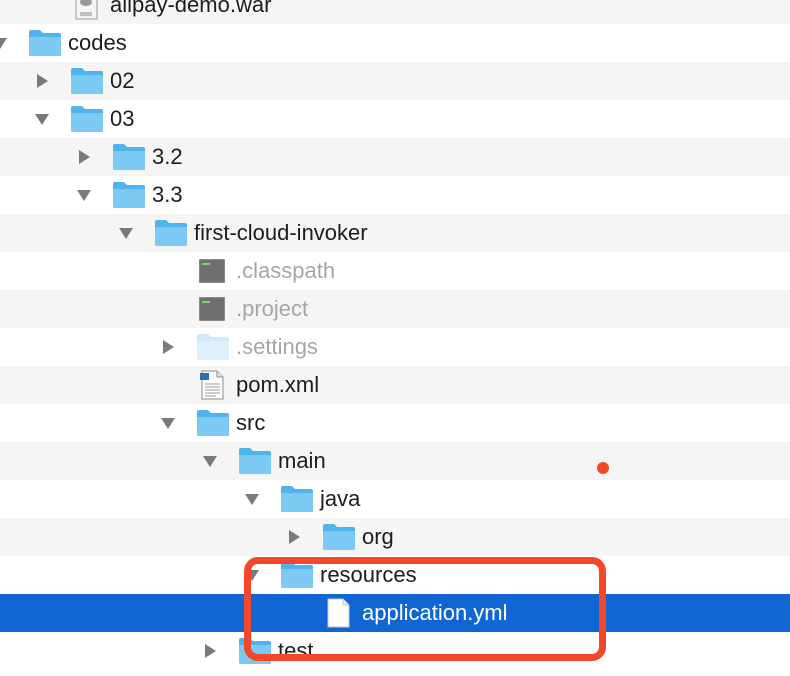 This screenshot has width=790, height=676. I want to click on tree-item-label: codes, so click(97, 42).